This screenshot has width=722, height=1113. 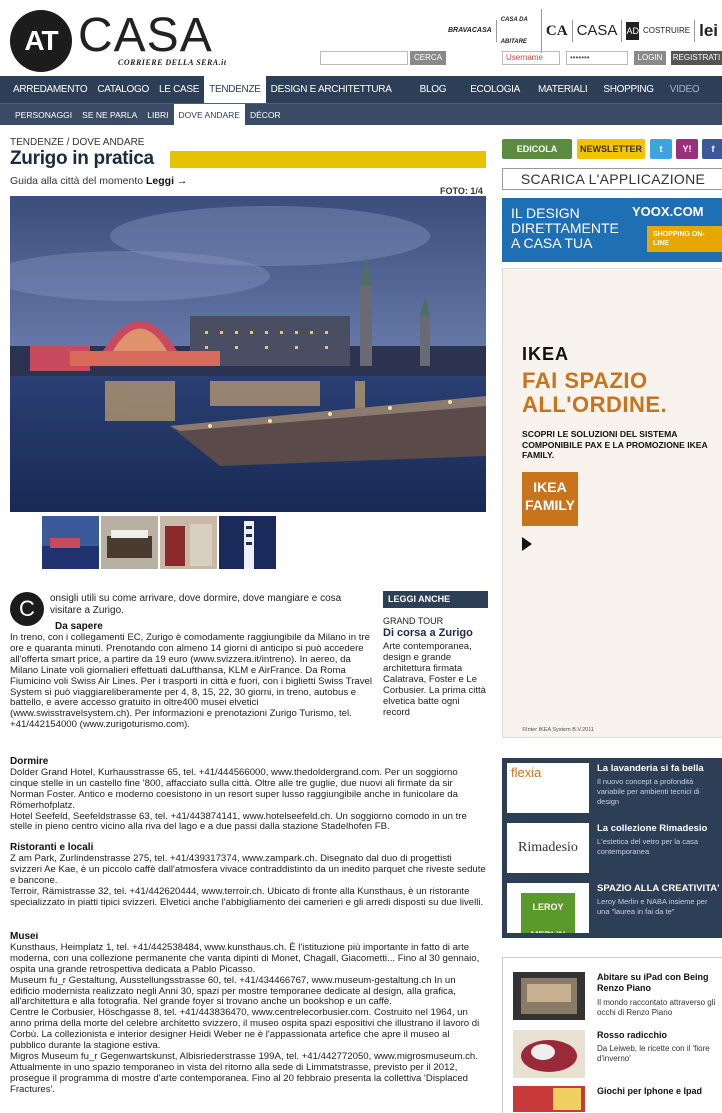 What do you see at coordinates (546, 354) in the screenshot?
I see `ikea-logo: IKEA` at bounding box center [546, 354].